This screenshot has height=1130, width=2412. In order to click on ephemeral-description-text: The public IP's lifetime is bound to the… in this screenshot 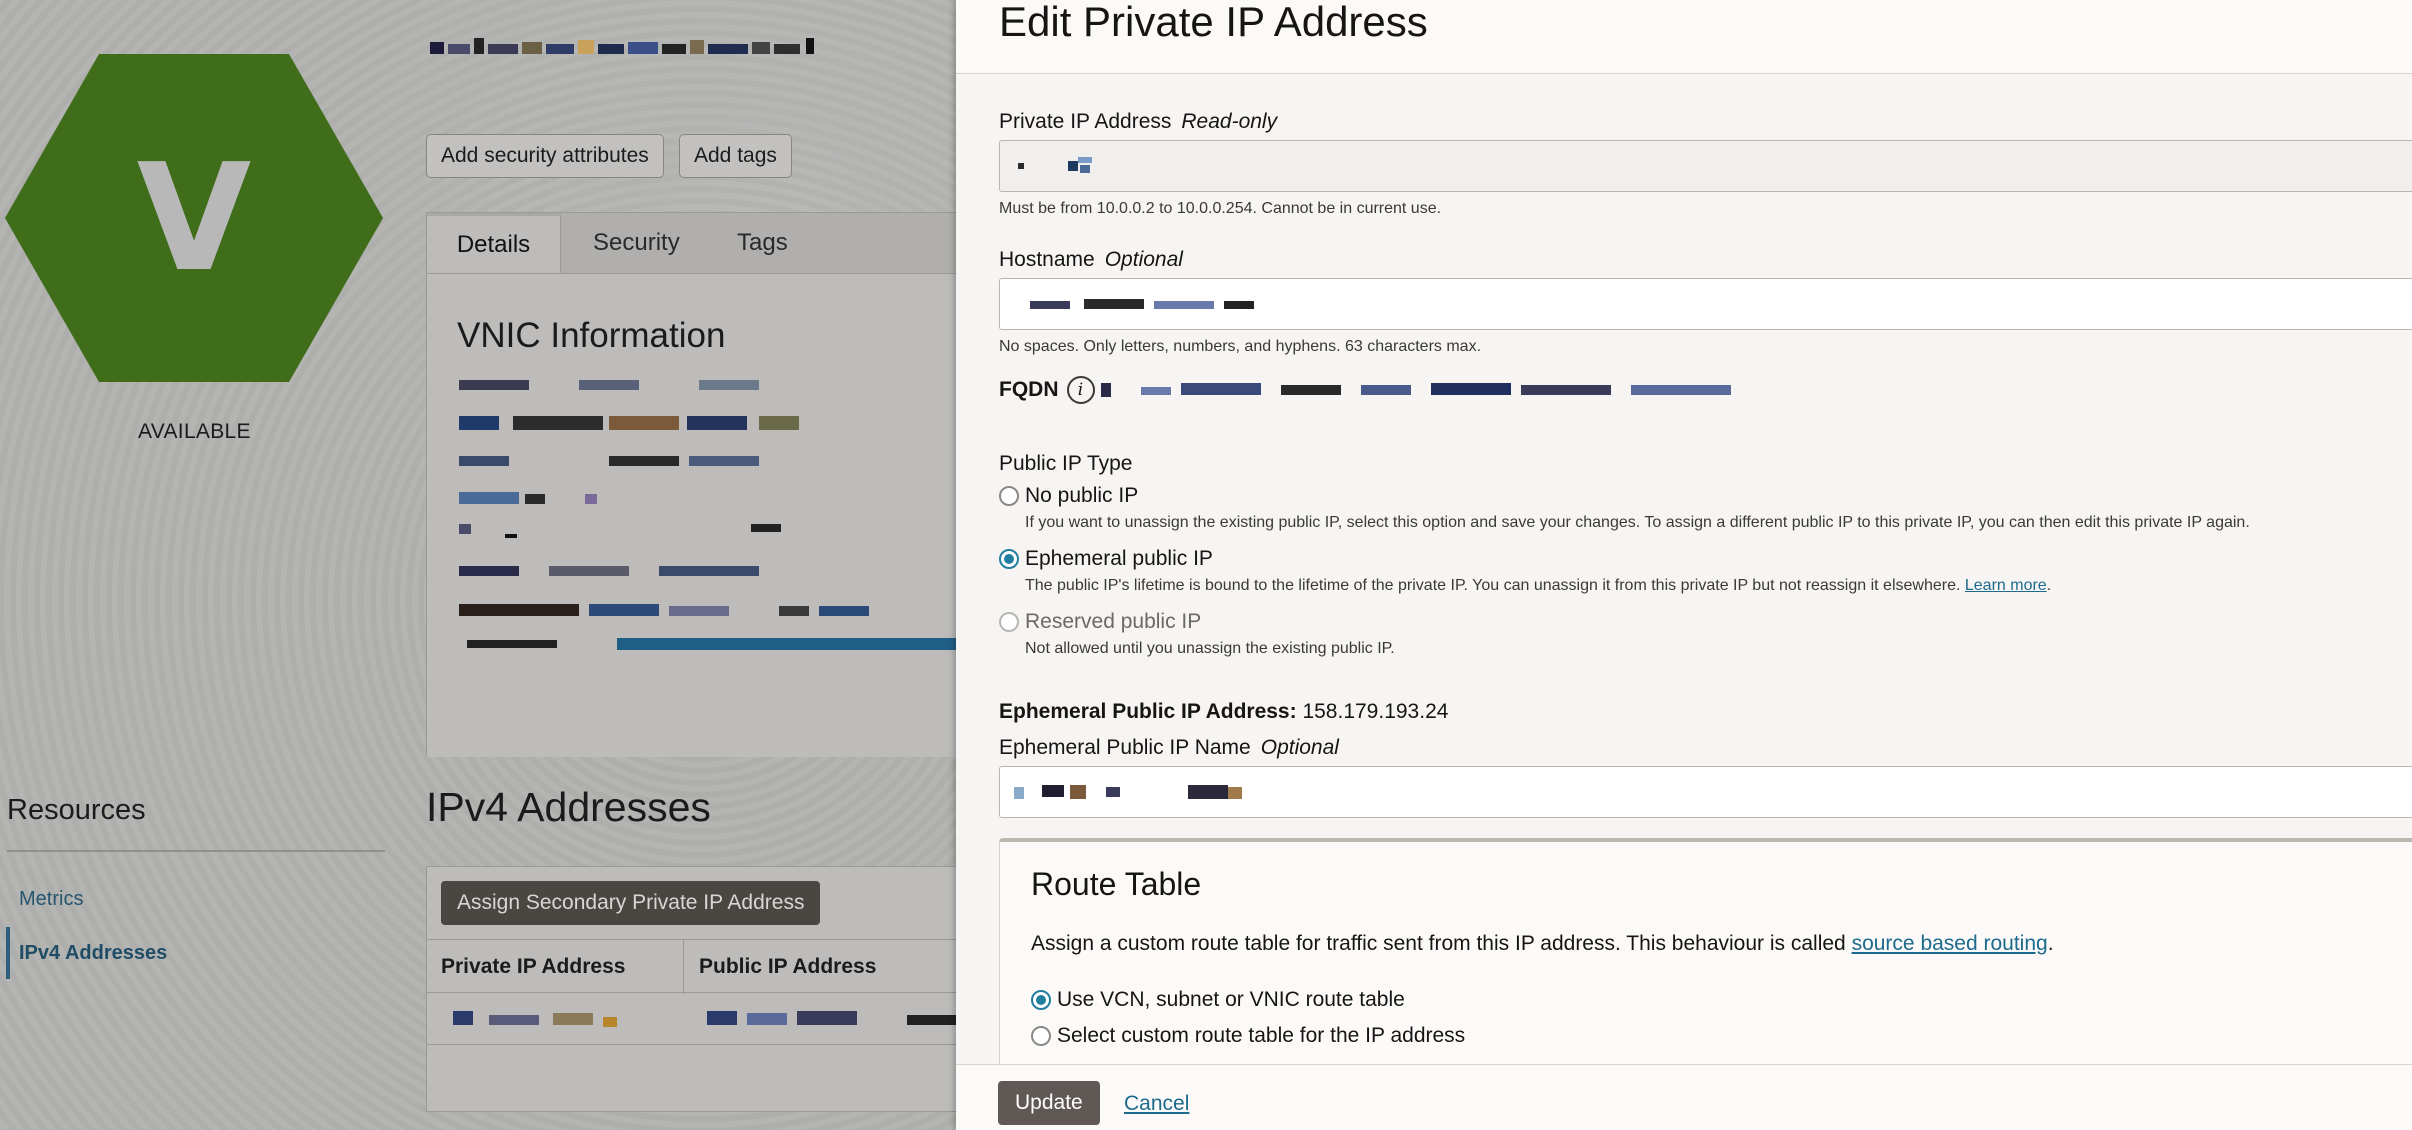, I will do `click(1493, 585)`.